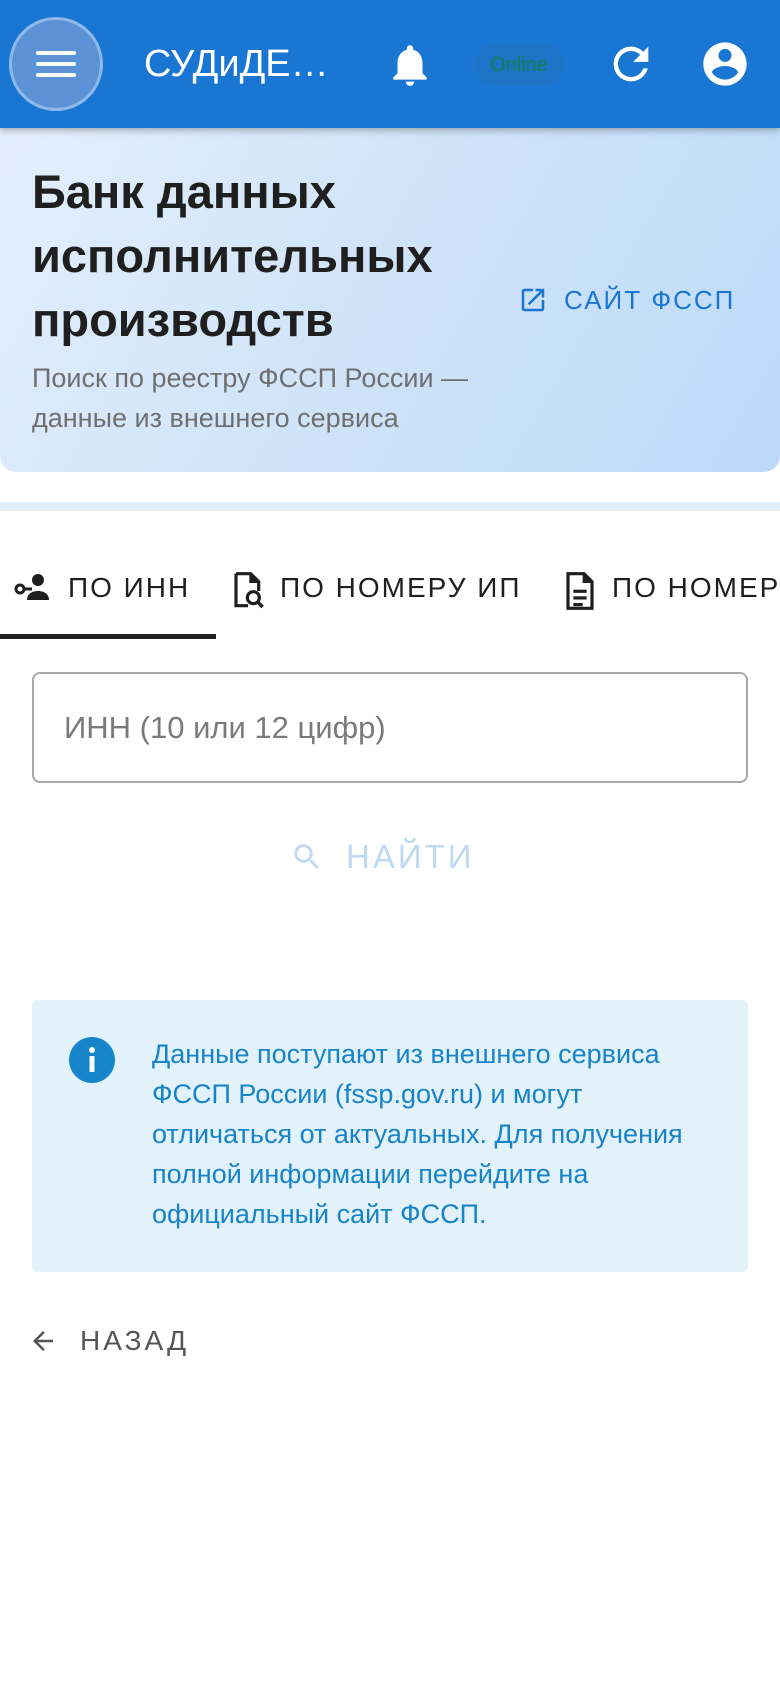 The height and width of the screenshot is (1688, 780). What do you see at coordinates (410, 856) in the screenshot?
I see `search-button-label: НАЙТИ` at bounding box center [410, 856].